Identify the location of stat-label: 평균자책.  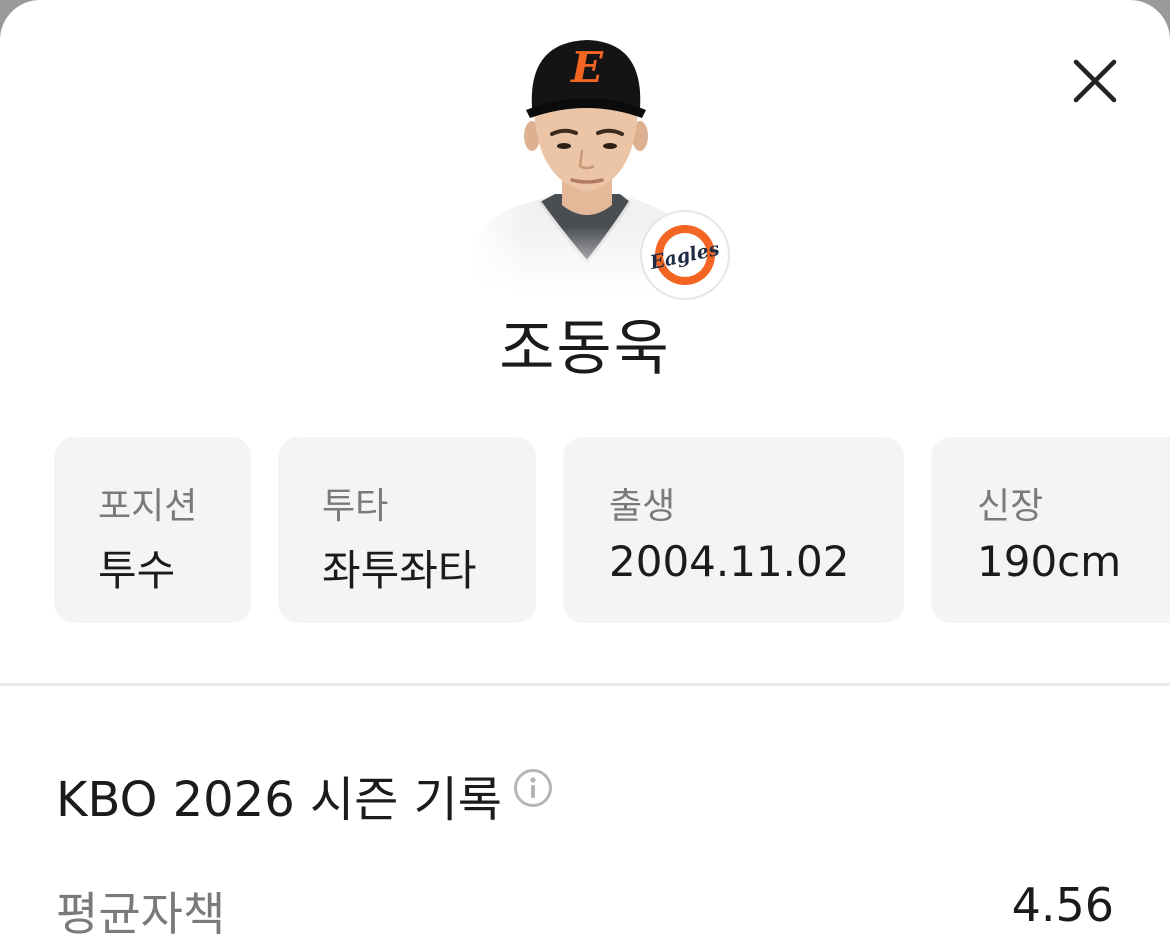
(141, 914).